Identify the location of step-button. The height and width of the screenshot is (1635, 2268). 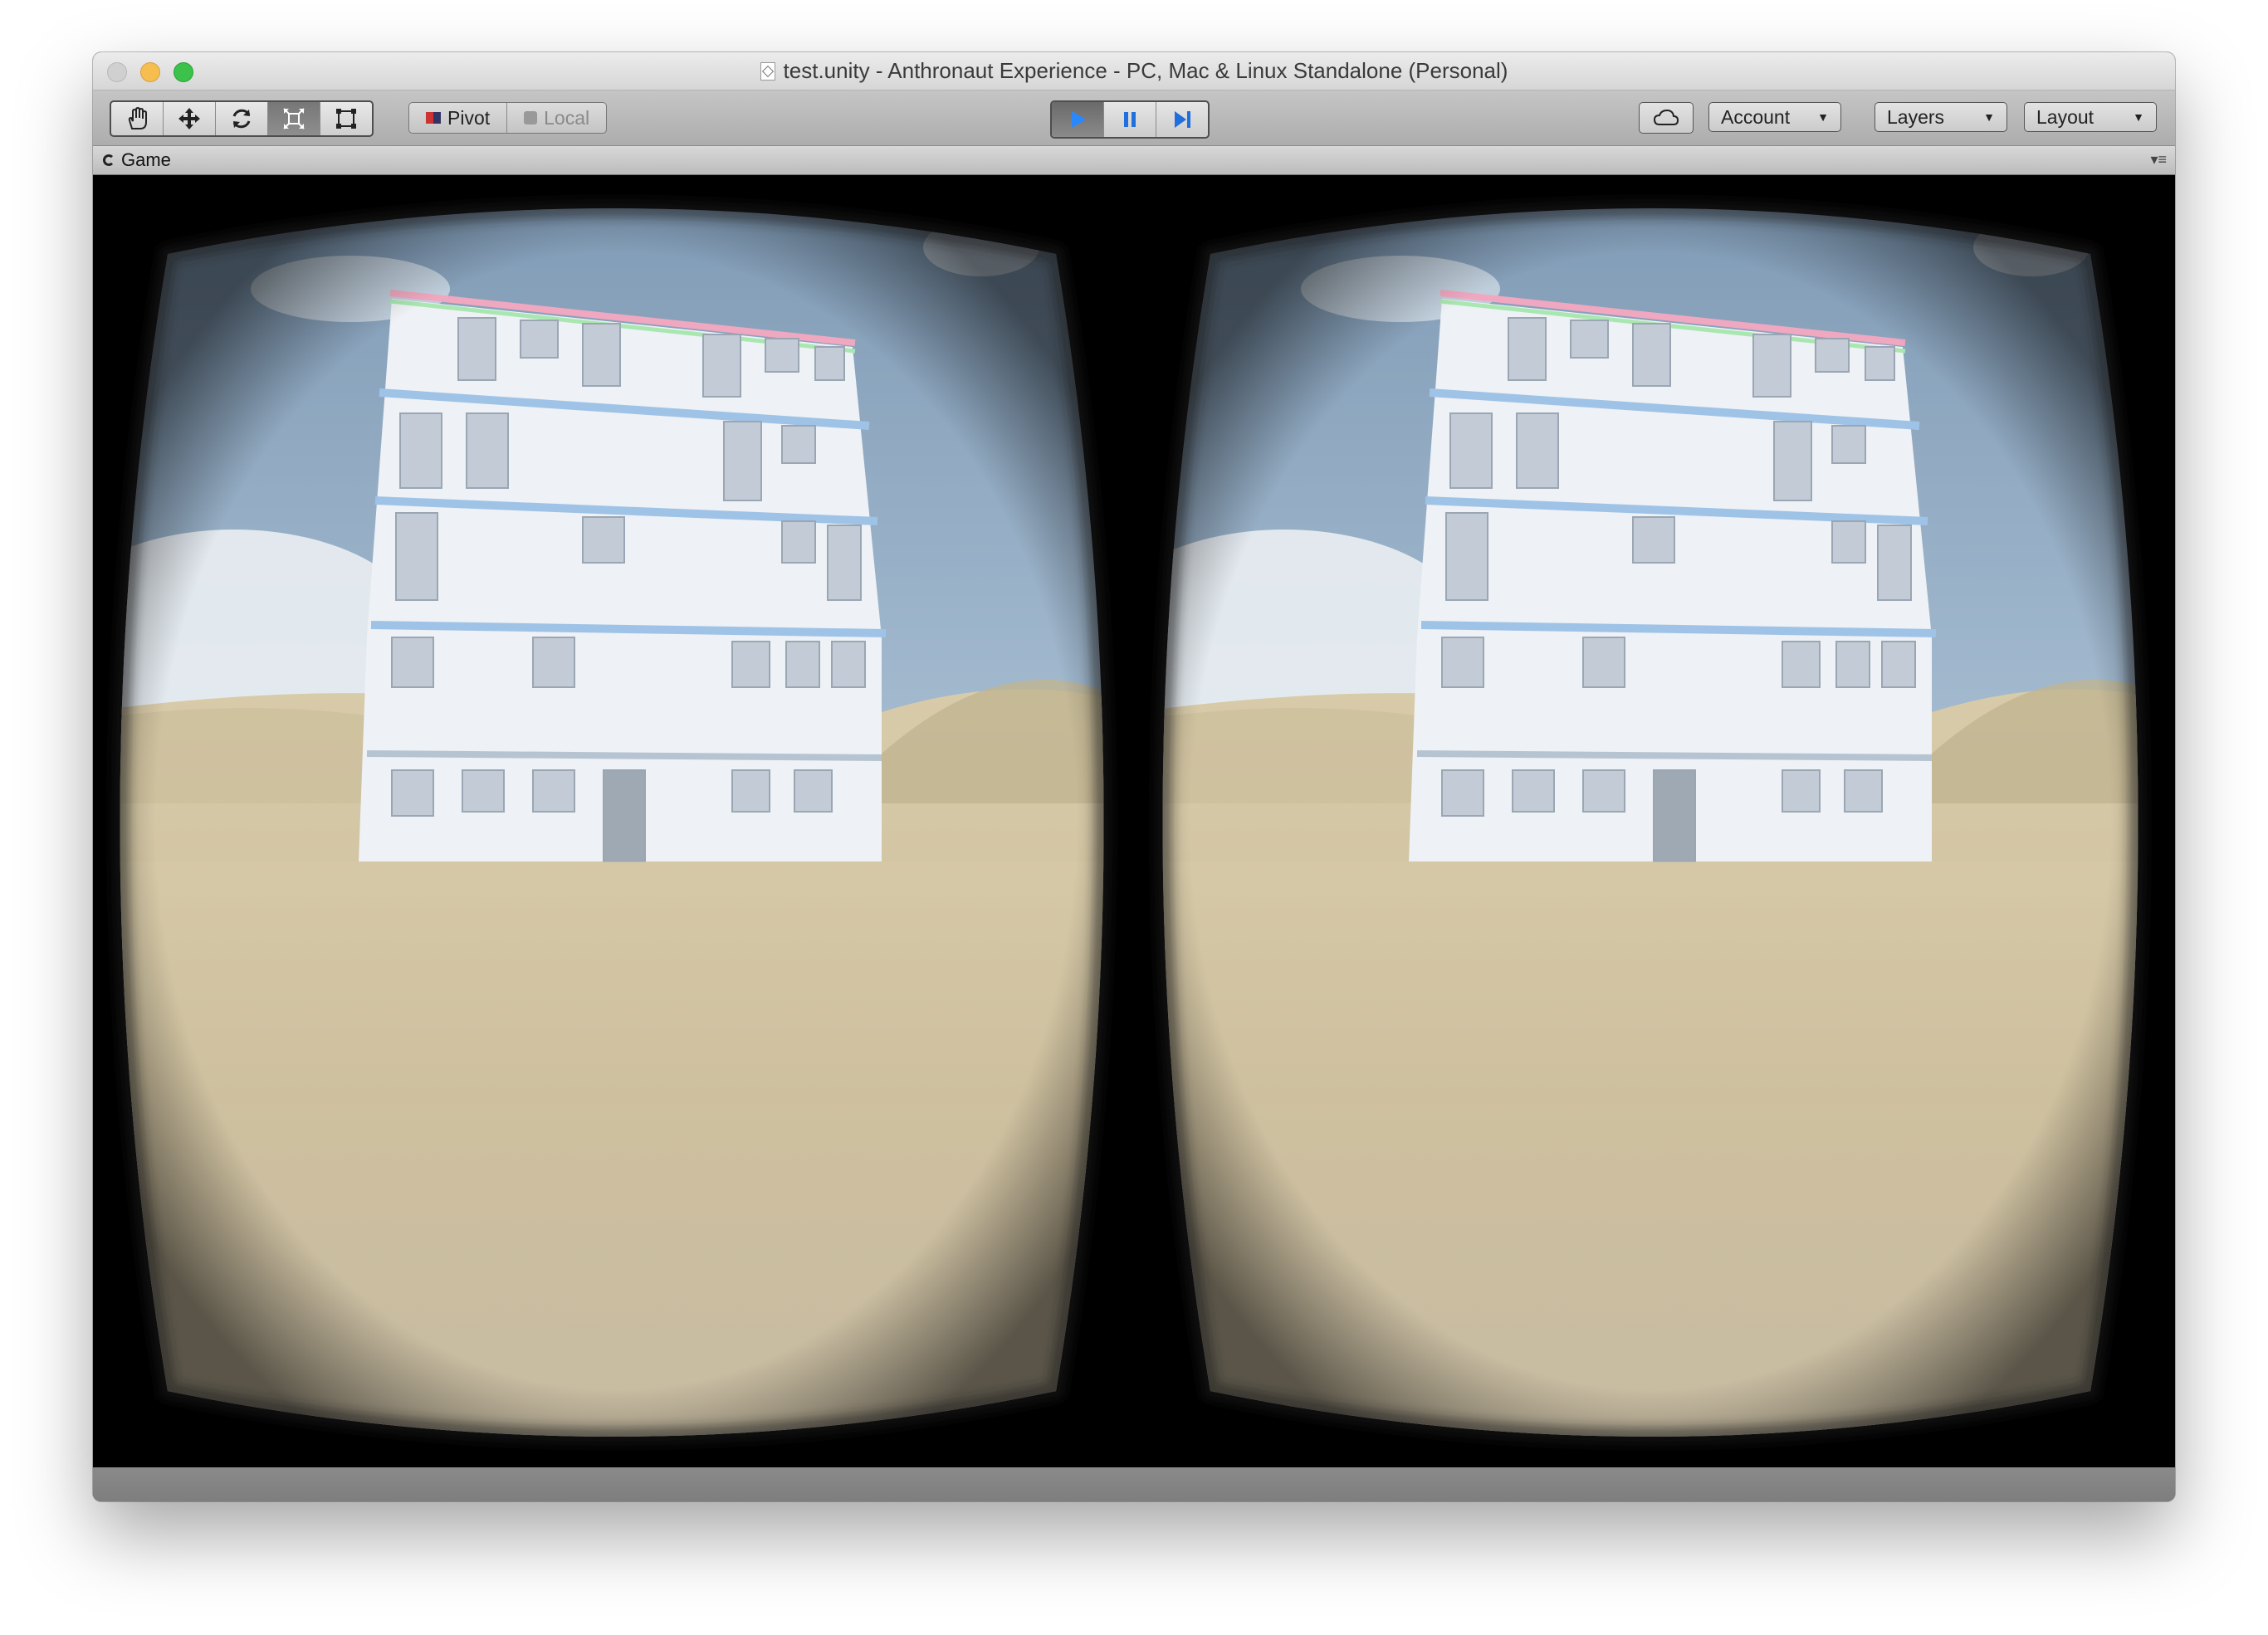
(1182, 119).